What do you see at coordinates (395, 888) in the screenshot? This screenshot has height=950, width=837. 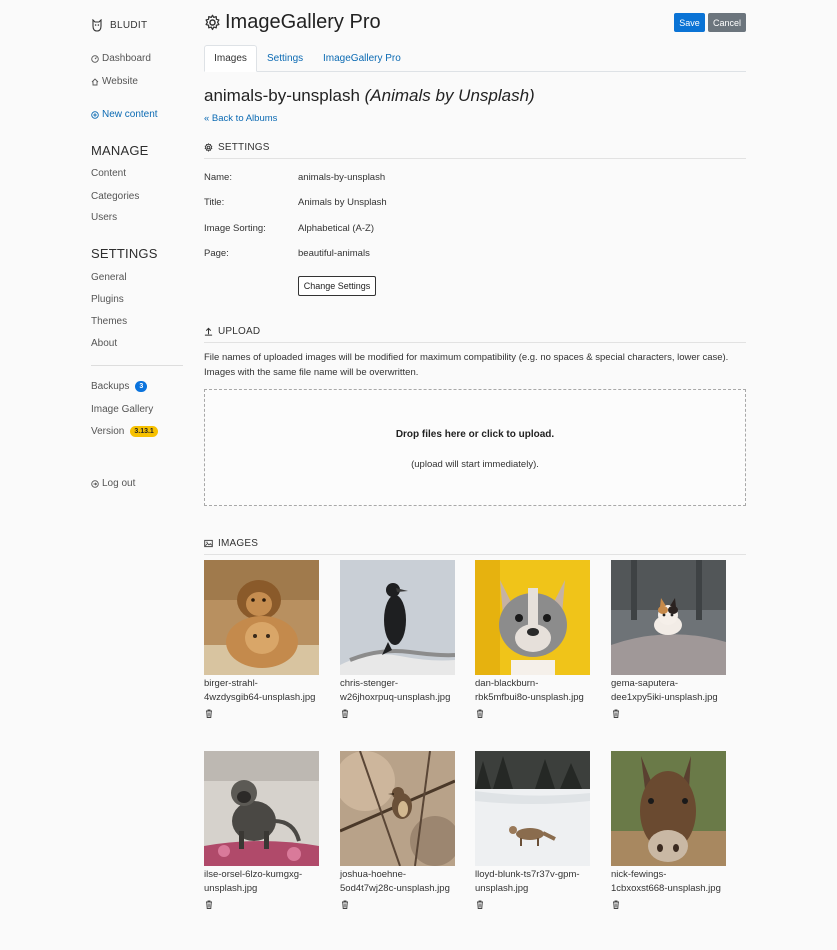 I see `image-filename-line2: 5od4t7wj28c-unsplash.jpg` at bounding box center [395, 888].